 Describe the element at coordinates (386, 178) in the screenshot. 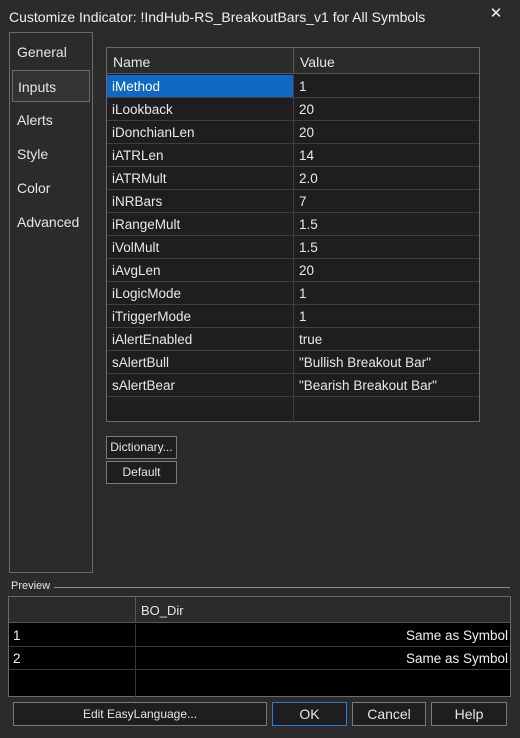

I see `input-value: 2.0` at that location.